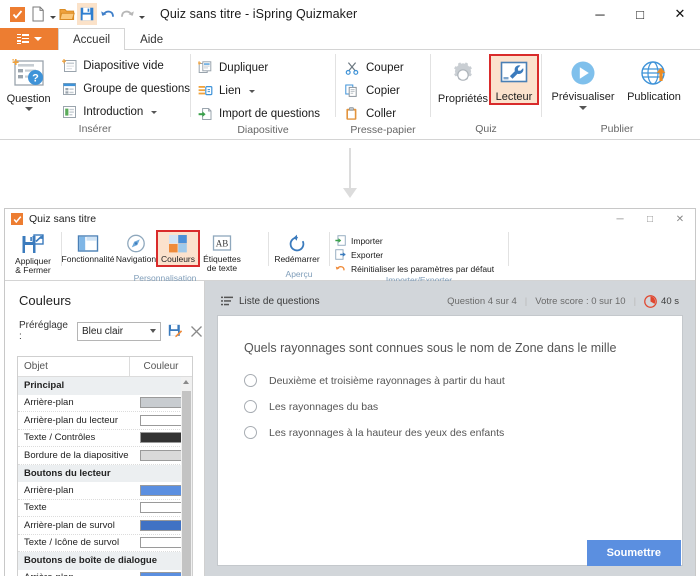 This screenshot has height=576, width=700. What do you see at coordinates (374, 91) in the screenshot?
I see `clipboard-copy: Copier` at bounding box center [374, 91].